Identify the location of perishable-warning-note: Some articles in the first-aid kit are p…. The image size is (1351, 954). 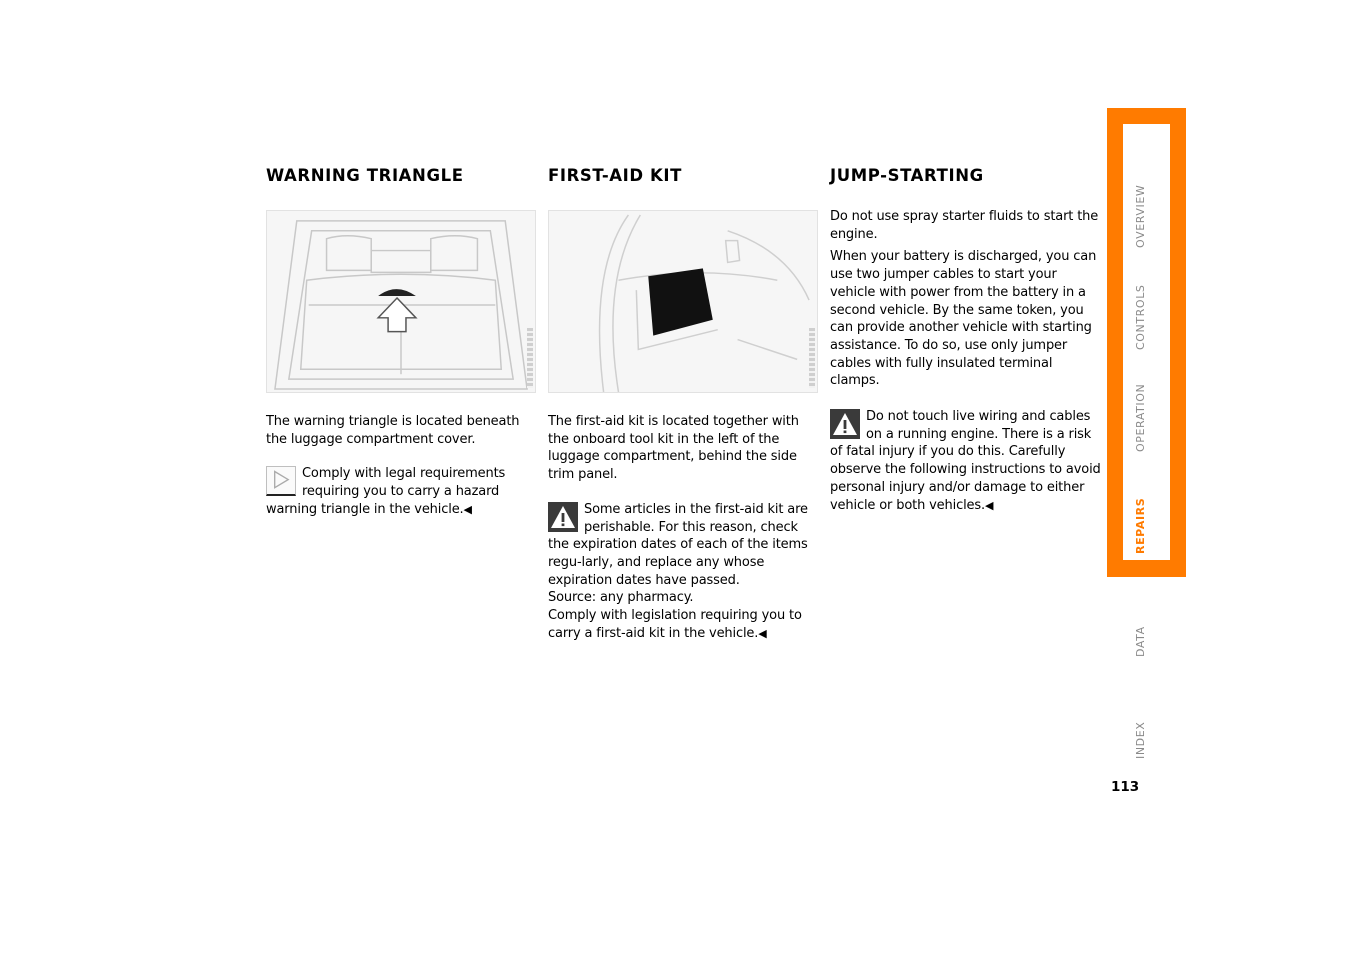
(684, 572).